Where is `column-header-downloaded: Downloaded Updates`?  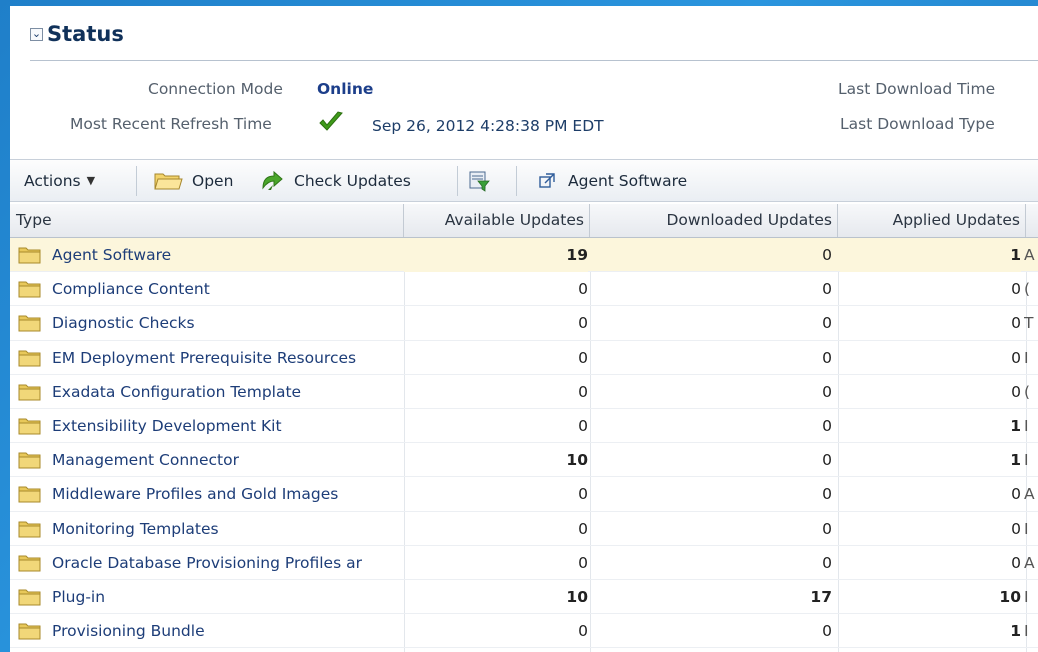 column-header-downloaded: Downloaded Updates is located at coordinates (714, 220).